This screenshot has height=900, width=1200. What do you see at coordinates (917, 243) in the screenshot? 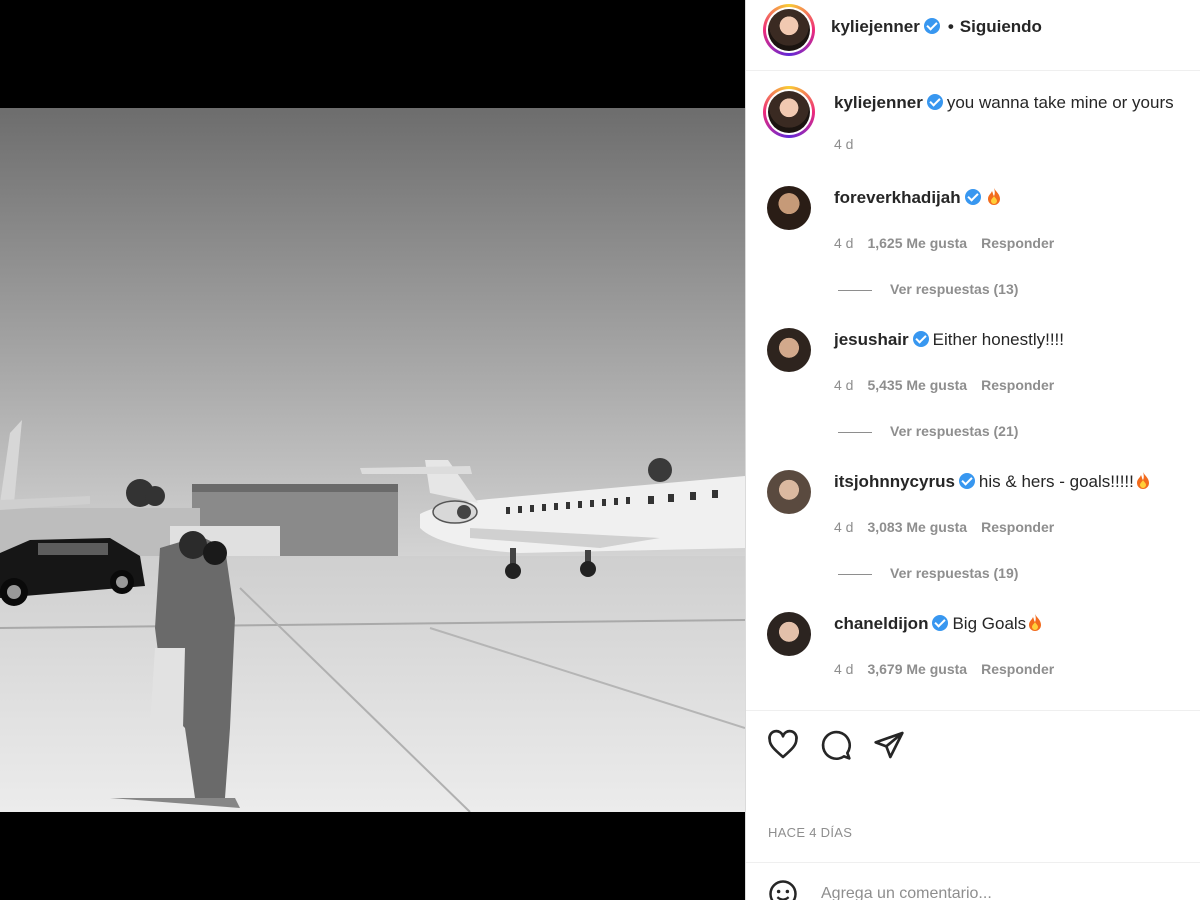
I see `comment-likes: 1,625 Me gusta` at bounding box center [917, 243].